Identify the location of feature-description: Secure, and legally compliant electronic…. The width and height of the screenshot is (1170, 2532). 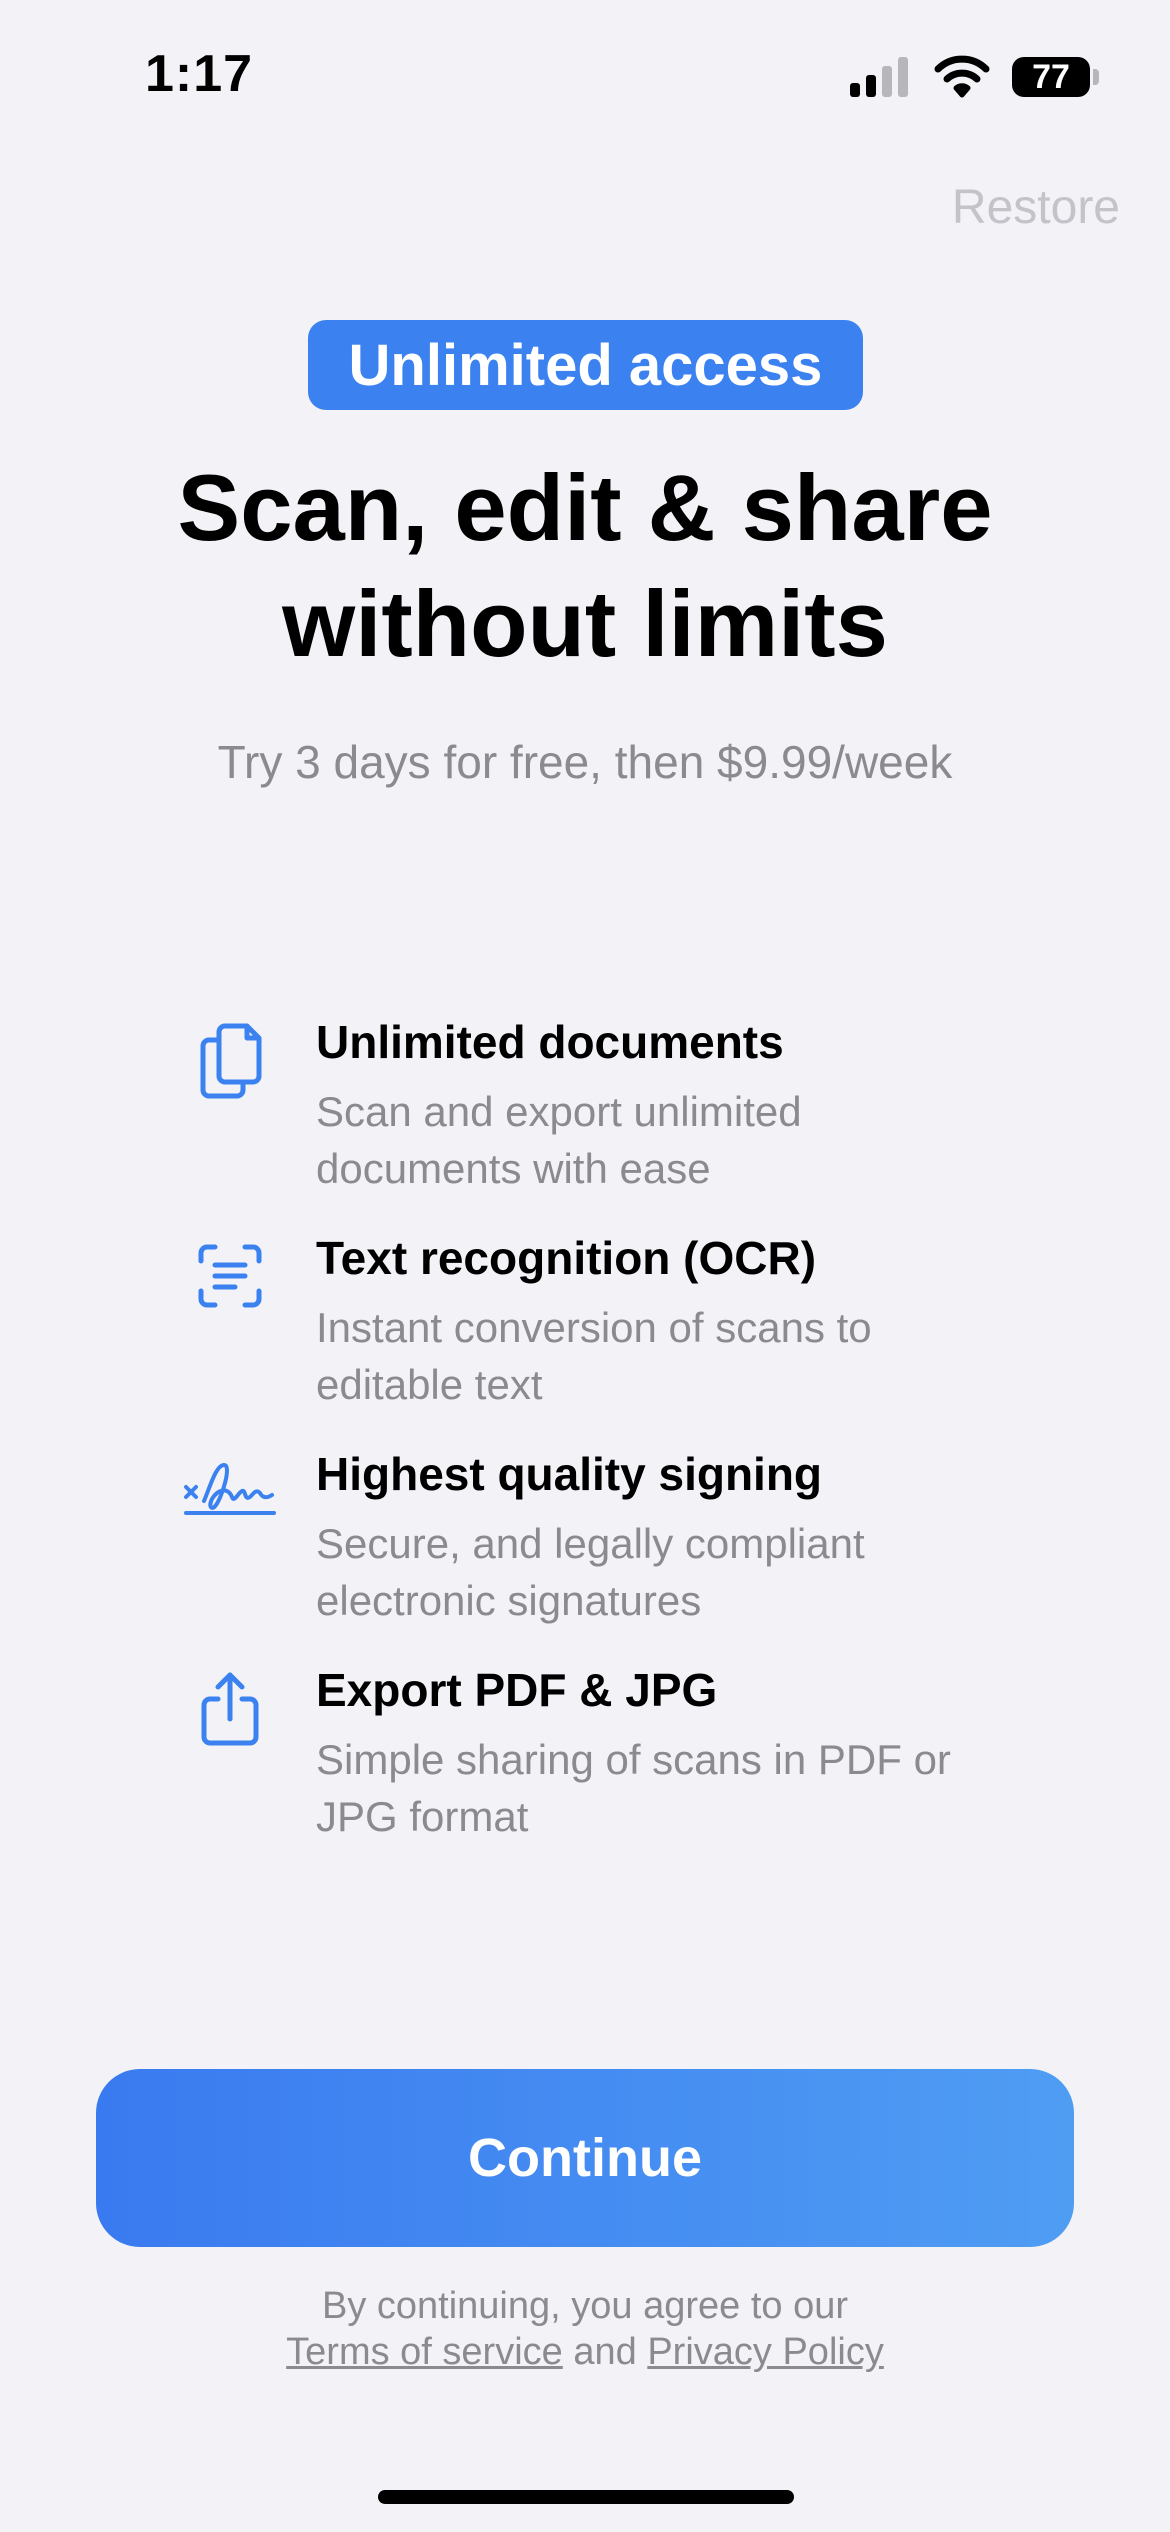
(590, 1572).